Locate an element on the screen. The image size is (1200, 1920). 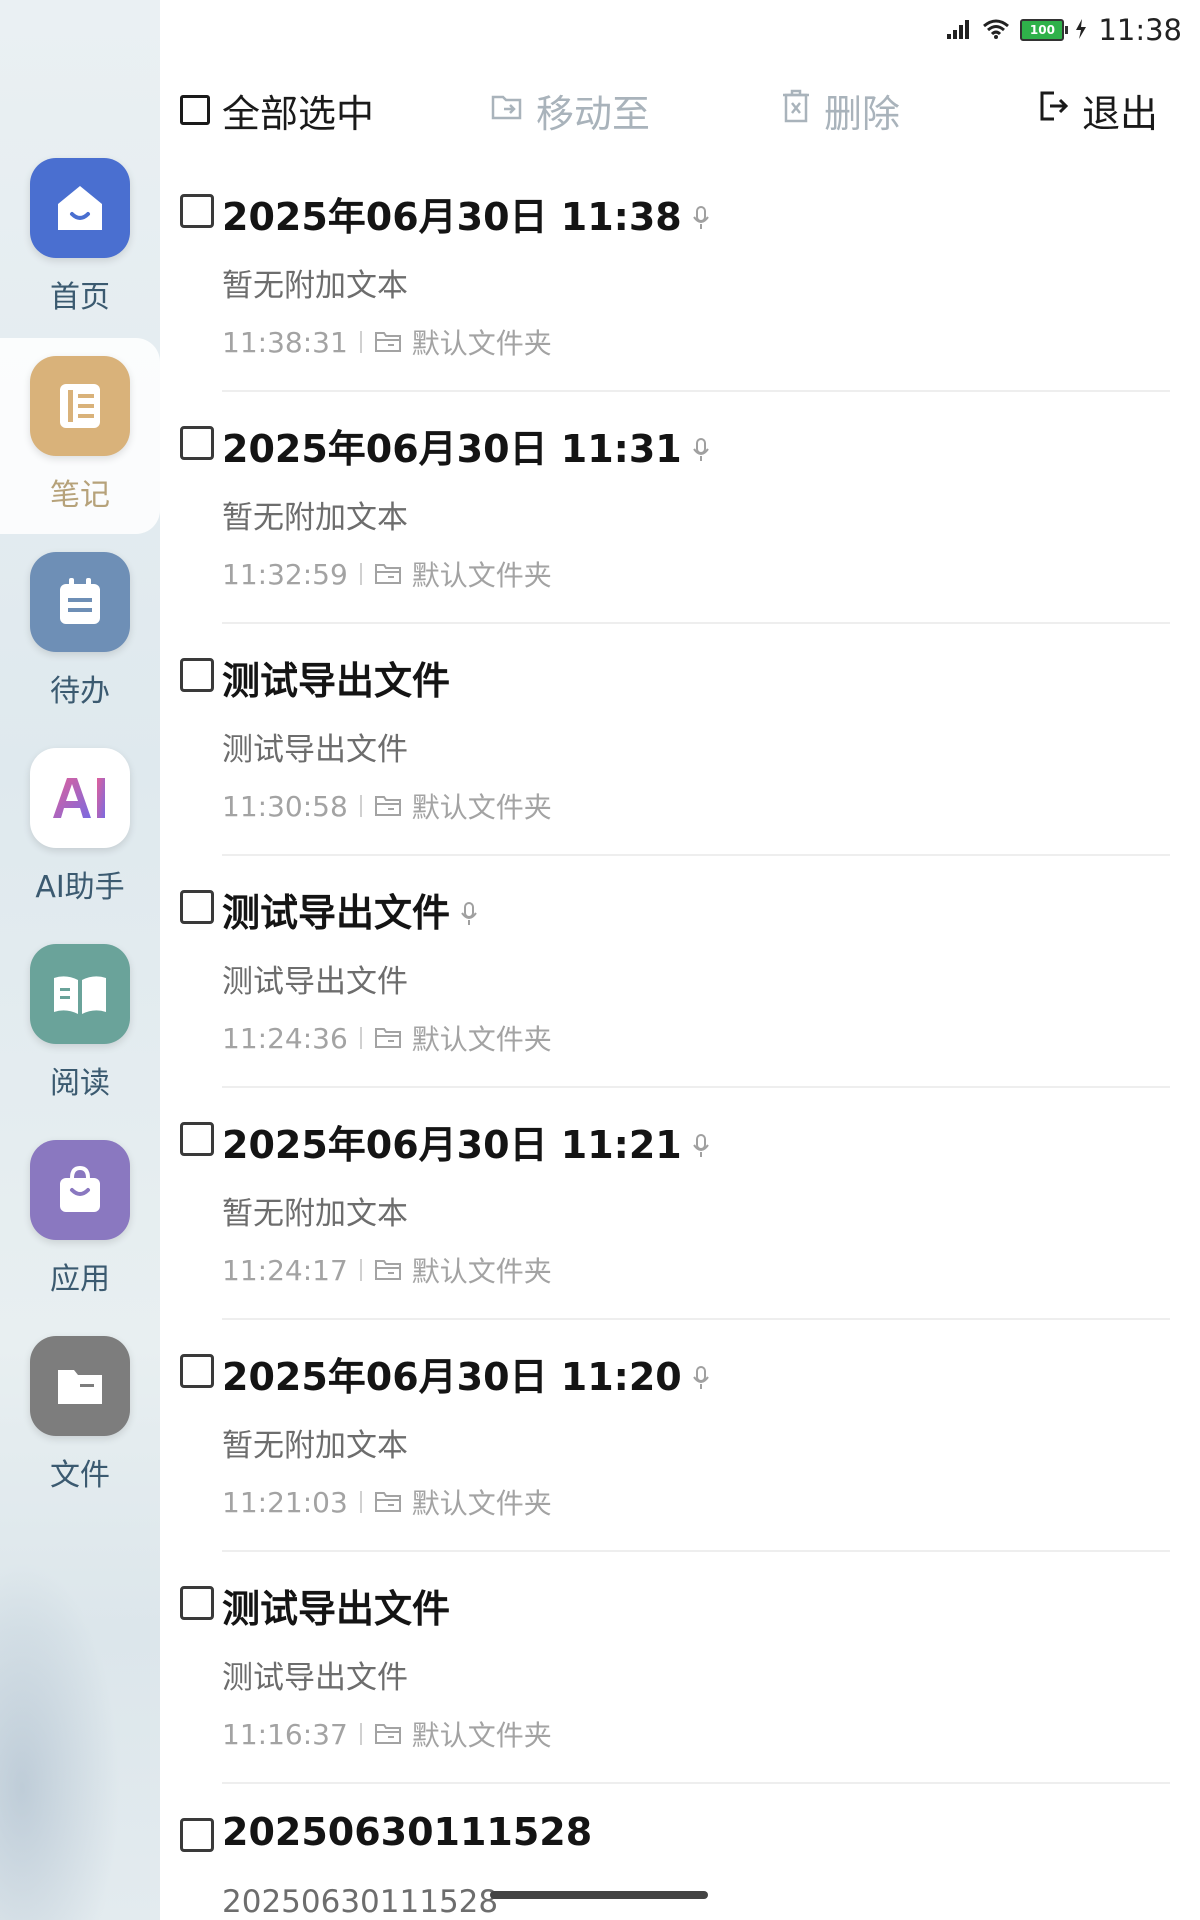
sidebar: 首页 笔记 待办 AI助手 阅读 应用 文件 is located at coordinates (80, 960).